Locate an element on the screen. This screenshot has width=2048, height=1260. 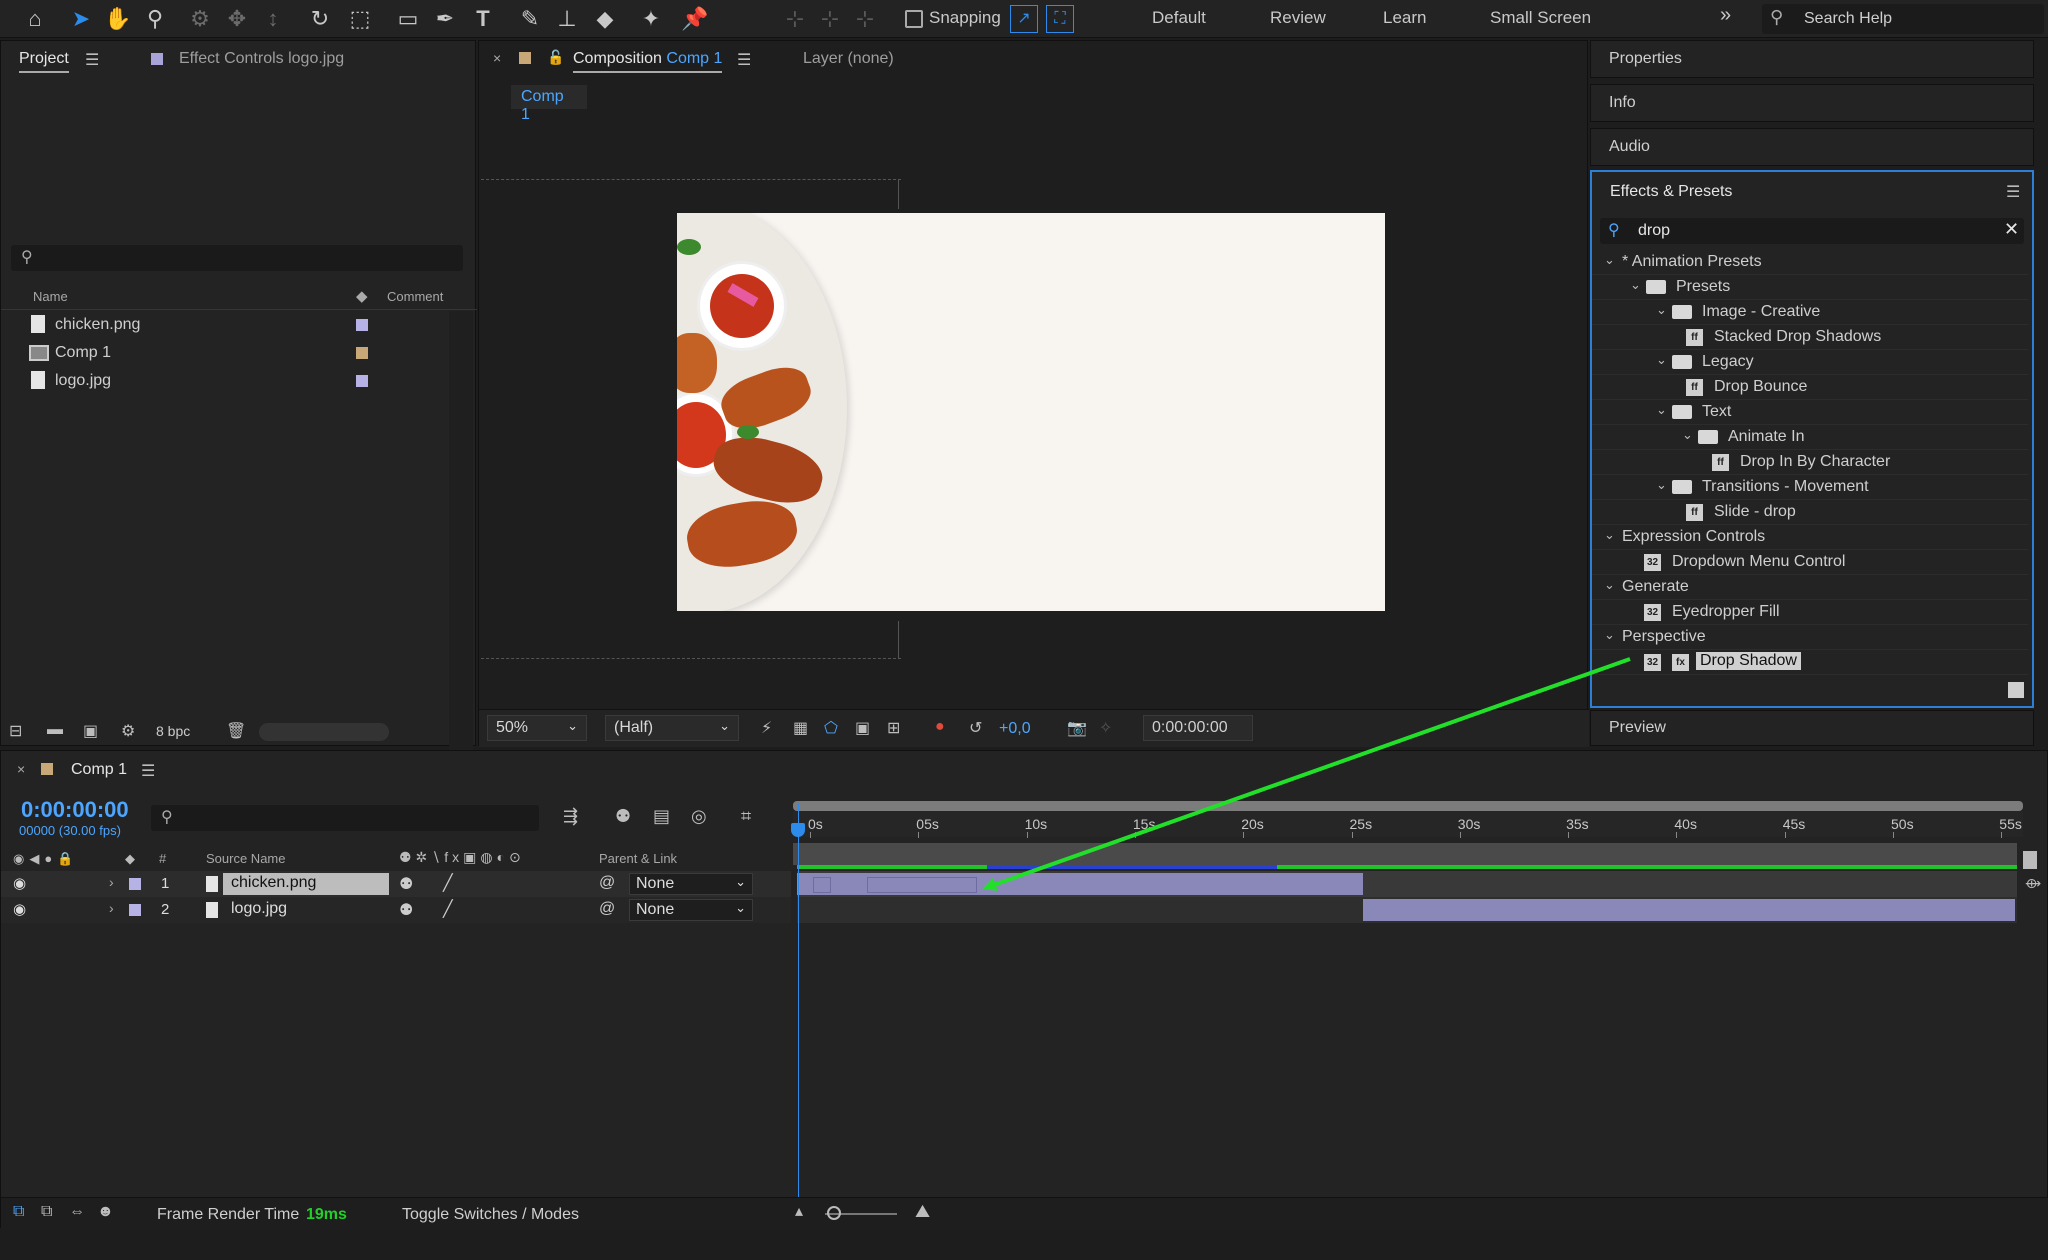
annotation-arrow is located at coordinates (1306, 774).